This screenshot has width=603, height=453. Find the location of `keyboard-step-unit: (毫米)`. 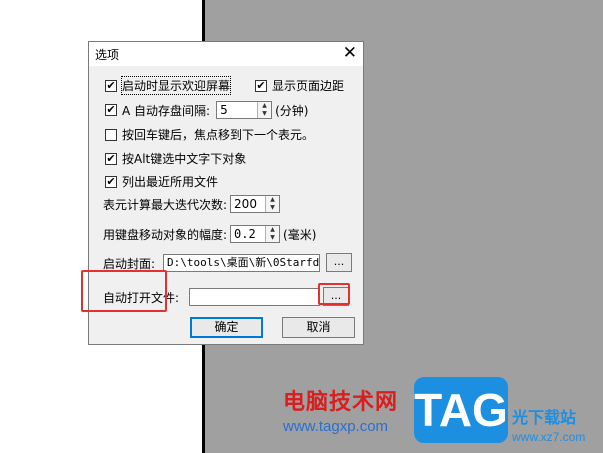

keyboard-step-unit: (毫米) is located at coordinates (300, 234).